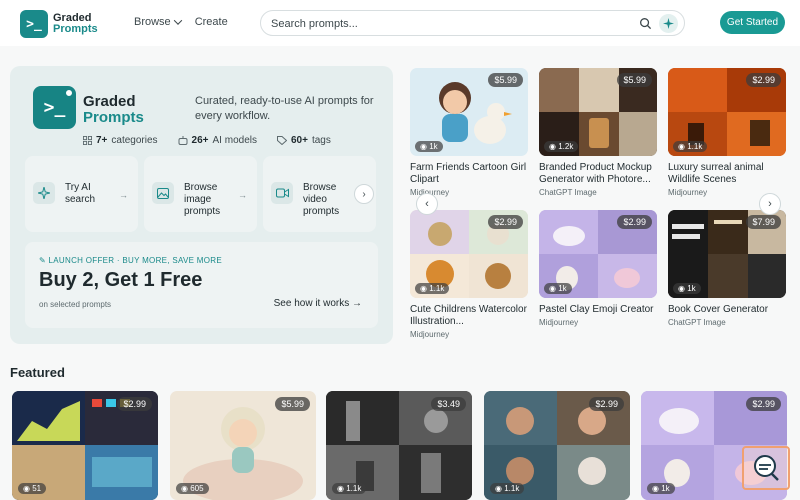 The height and width of the screenshot is (500, 800). What do you see at coordinates (562, 288) in the screenshot?
I see `view-count-value: 1k` at bounding box center [562, 288].